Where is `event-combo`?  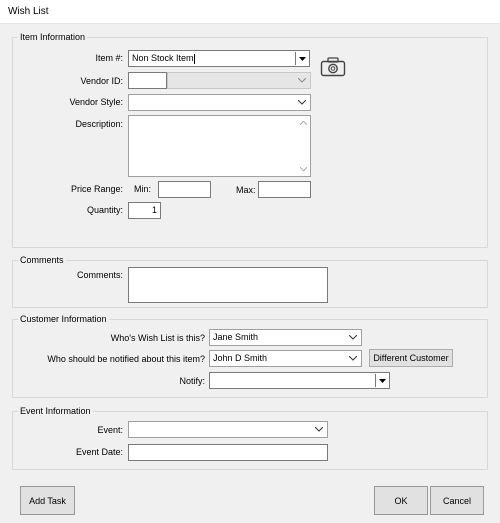
event-combo is located at coordinates (228, 429).